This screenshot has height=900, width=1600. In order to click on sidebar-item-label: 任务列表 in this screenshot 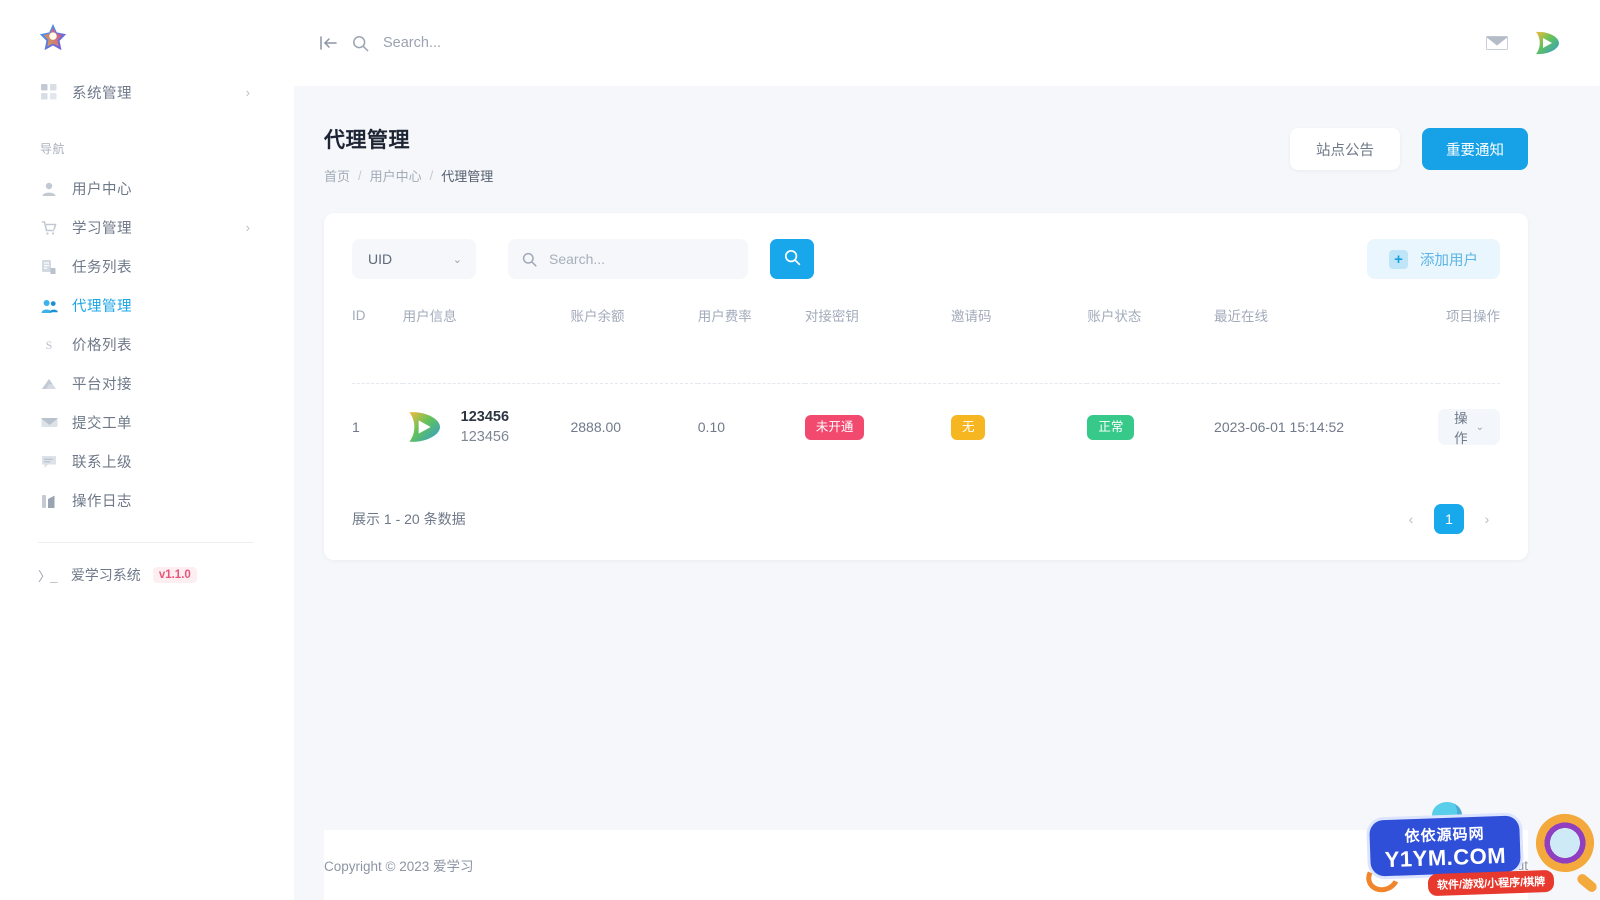, I will do `click(102, 268)`.